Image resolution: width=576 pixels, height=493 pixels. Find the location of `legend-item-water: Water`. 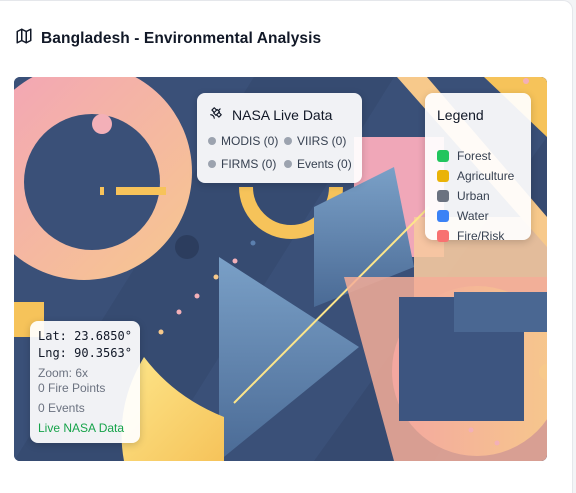

legend-item-water: Water is located at coordinates (463, 216).